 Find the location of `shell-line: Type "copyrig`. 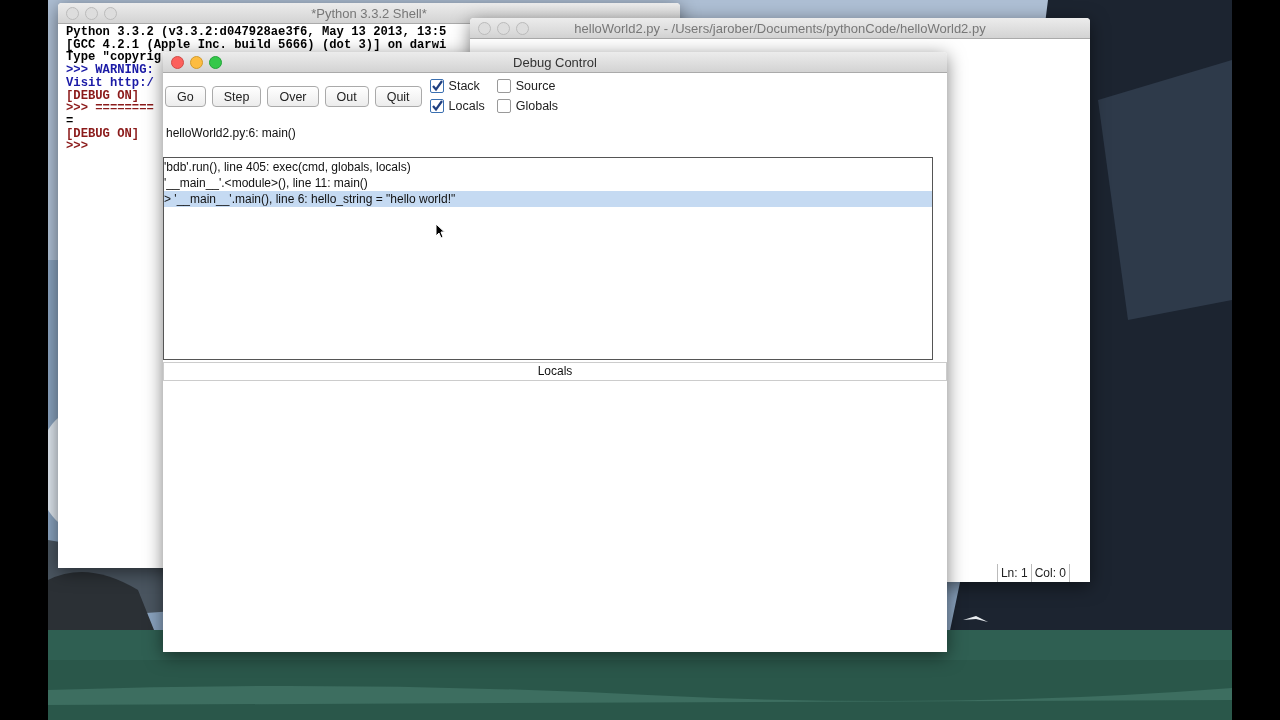

shell-line: Type "copyrig is located at coordinates (114, 58).